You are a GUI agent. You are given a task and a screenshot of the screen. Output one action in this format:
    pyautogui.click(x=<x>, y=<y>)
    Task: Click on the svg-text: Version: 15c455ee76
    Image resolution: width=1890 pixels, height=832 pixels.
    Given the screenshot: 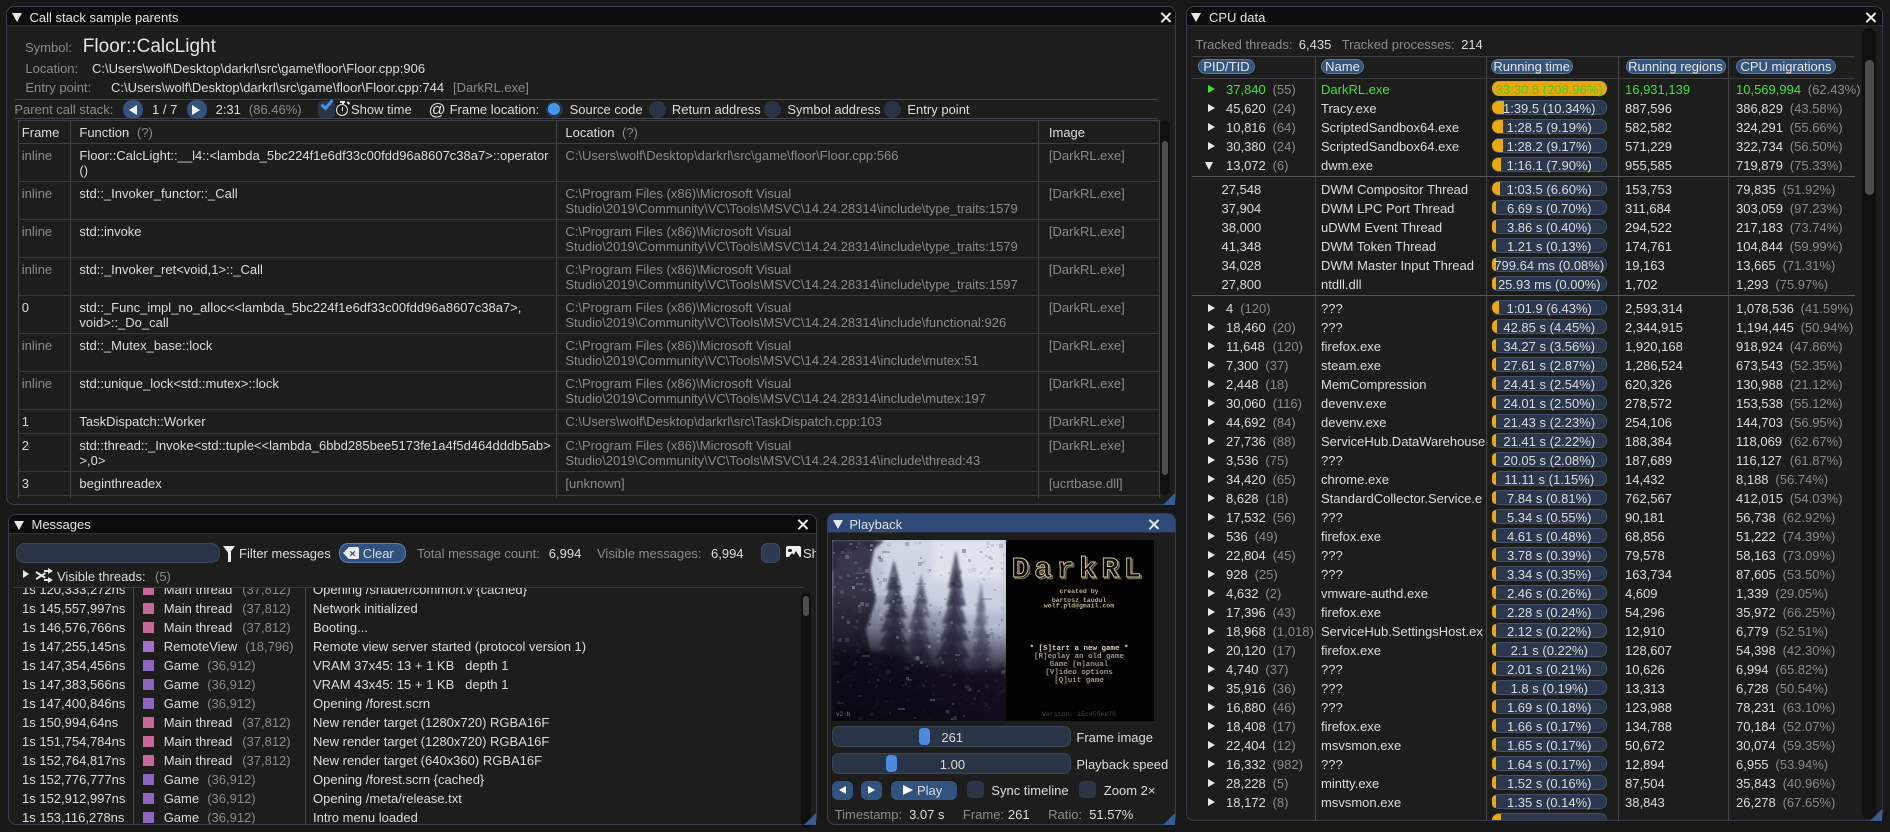 What is the action you would take?
    pyautogui.click(x=1079, y=714)
    